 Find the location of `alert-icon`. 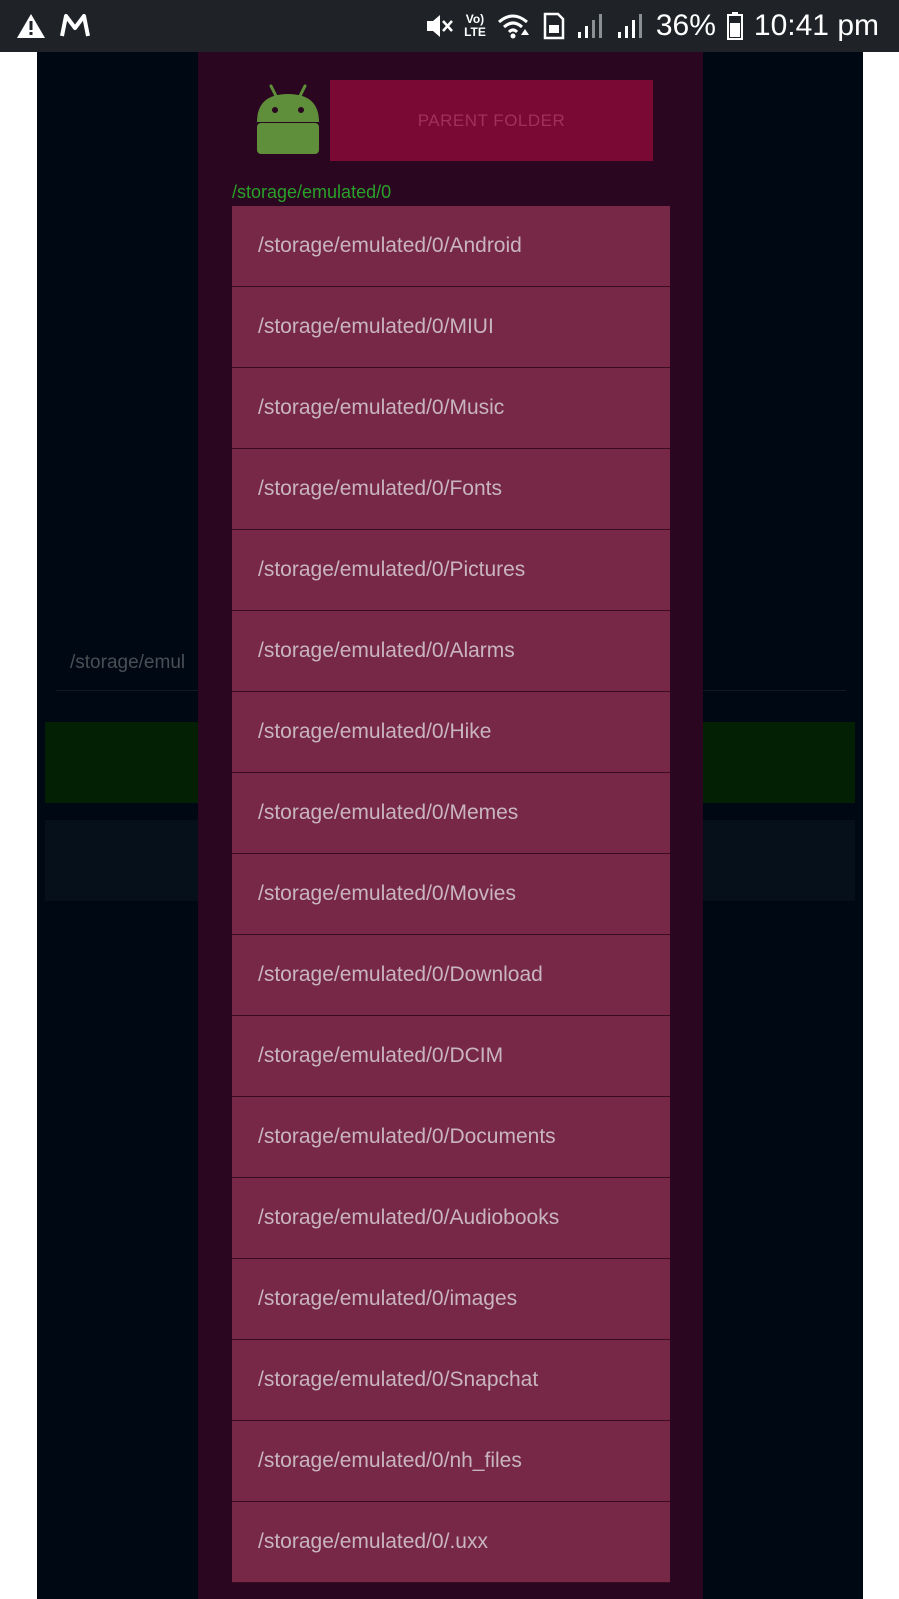

alert-icon is located at coordinates (31, 26).